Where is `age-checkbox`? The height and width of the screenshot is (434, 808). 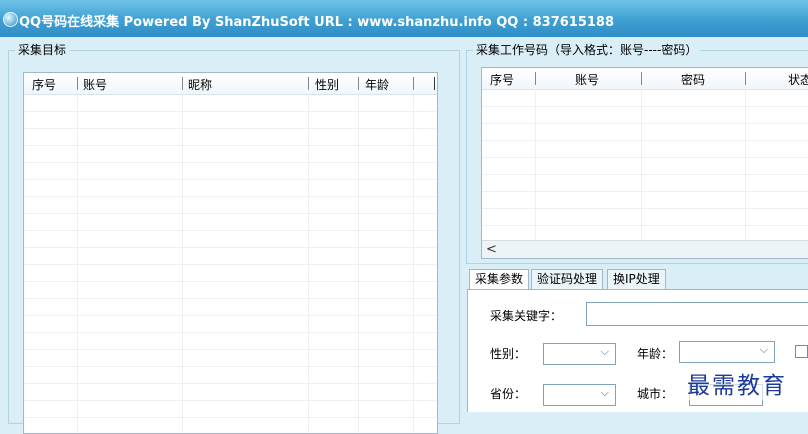
age-checkbox is located at coordinates (801, 351).